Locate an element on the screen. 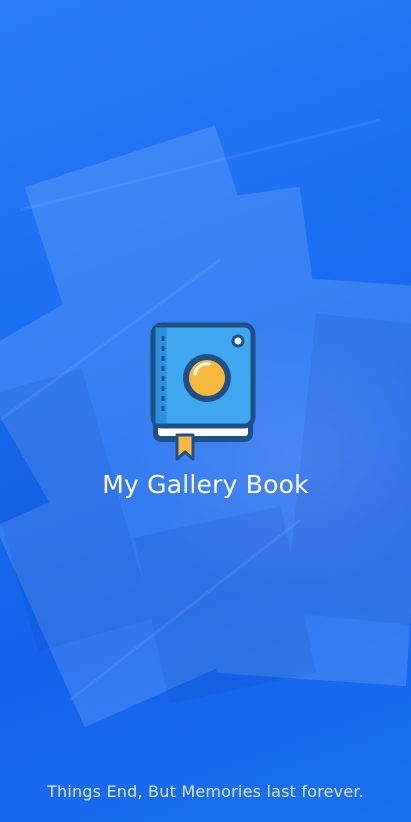 This screenshot has height=822, width=411. app-title: My Gallery Book is located at coordinates (205, 484).